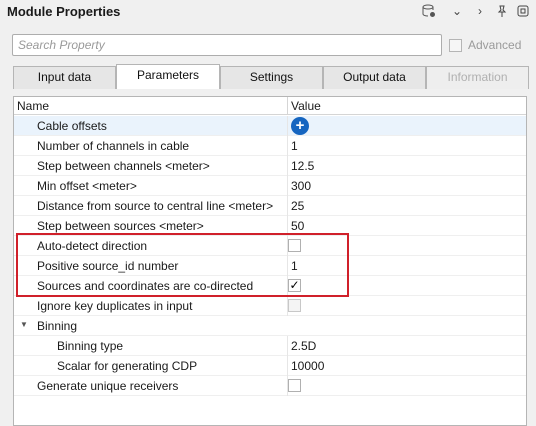 This screenshot has height=426, width=536. Describe the element at coordinates (307, 366) in the screenshot. I see `row-value: 10000` at that location.